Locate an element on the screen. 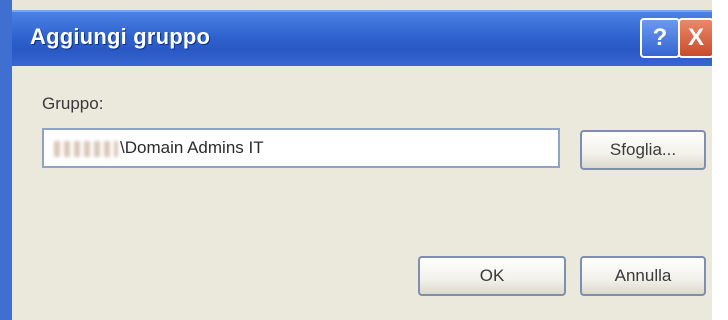 This screenshot has height=320, width=728. group-input-value: \Domain Admins IT is located at coordinates (192, 147).